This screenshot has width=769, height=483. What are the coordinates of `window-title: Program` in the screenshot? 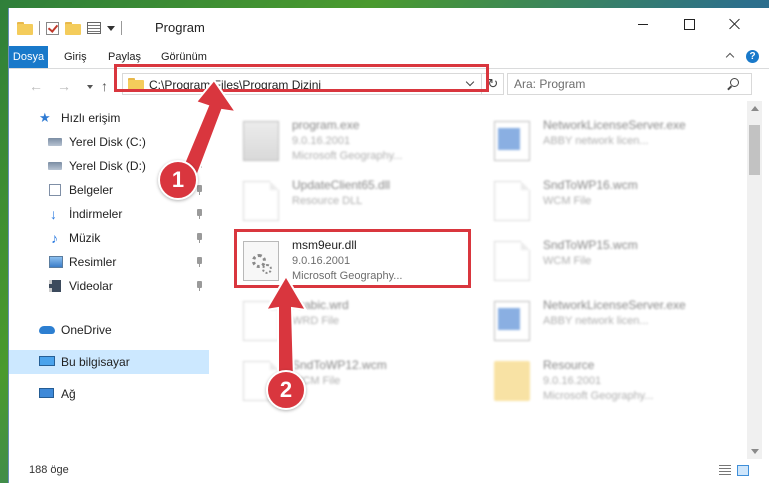 It's located at (180, 27).